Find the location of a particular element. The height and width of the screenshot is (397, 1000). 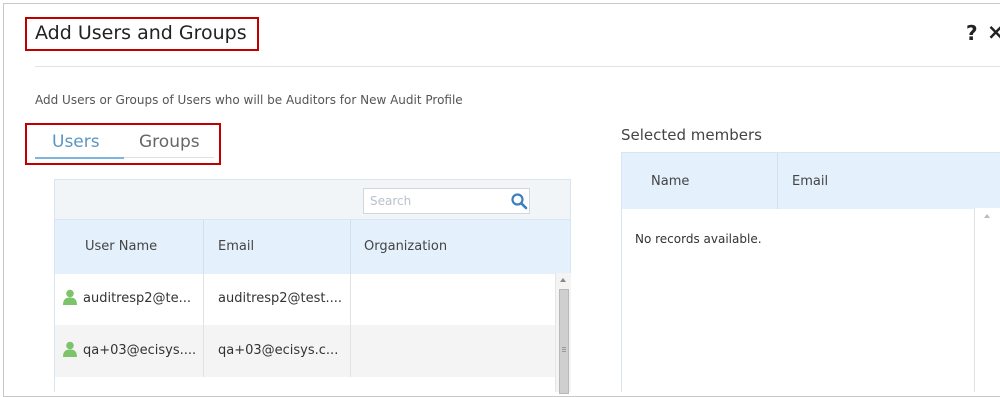

tab-groups: Groups is located at coordinates (169, 142).